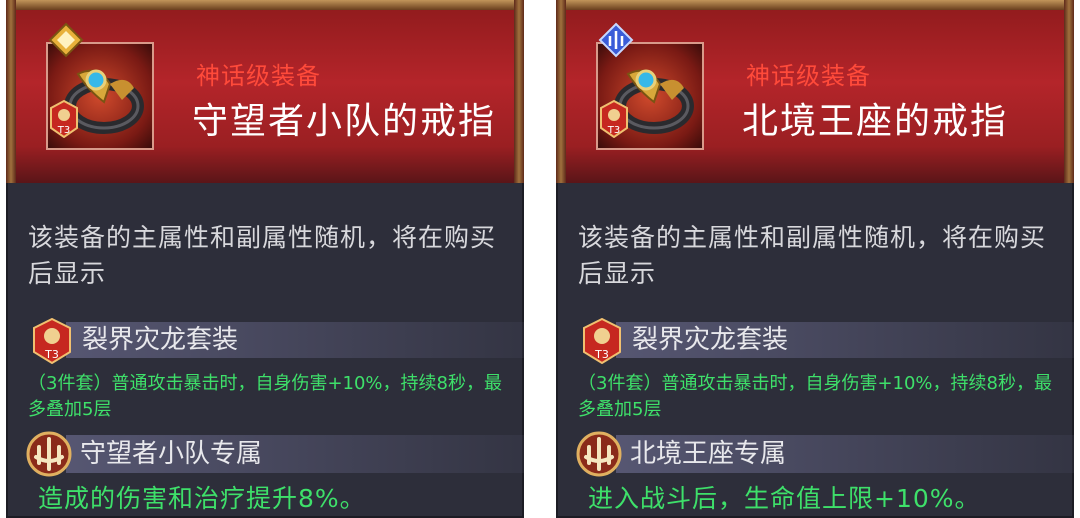 The image size is (1080, 518). Describe the element at coordinates (202, 498) in the screenshot. I see `exclusive-effect: 造成的伤害和治疗提升8%。` at that location.